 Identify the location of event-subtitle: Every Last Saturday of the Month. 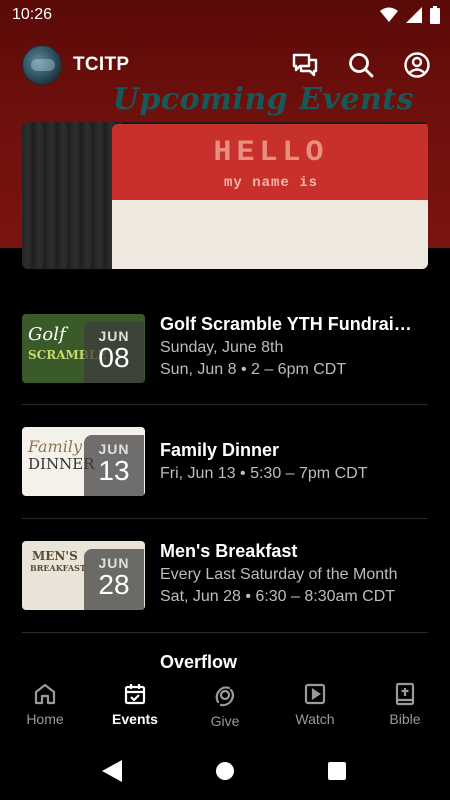
(279, 574).